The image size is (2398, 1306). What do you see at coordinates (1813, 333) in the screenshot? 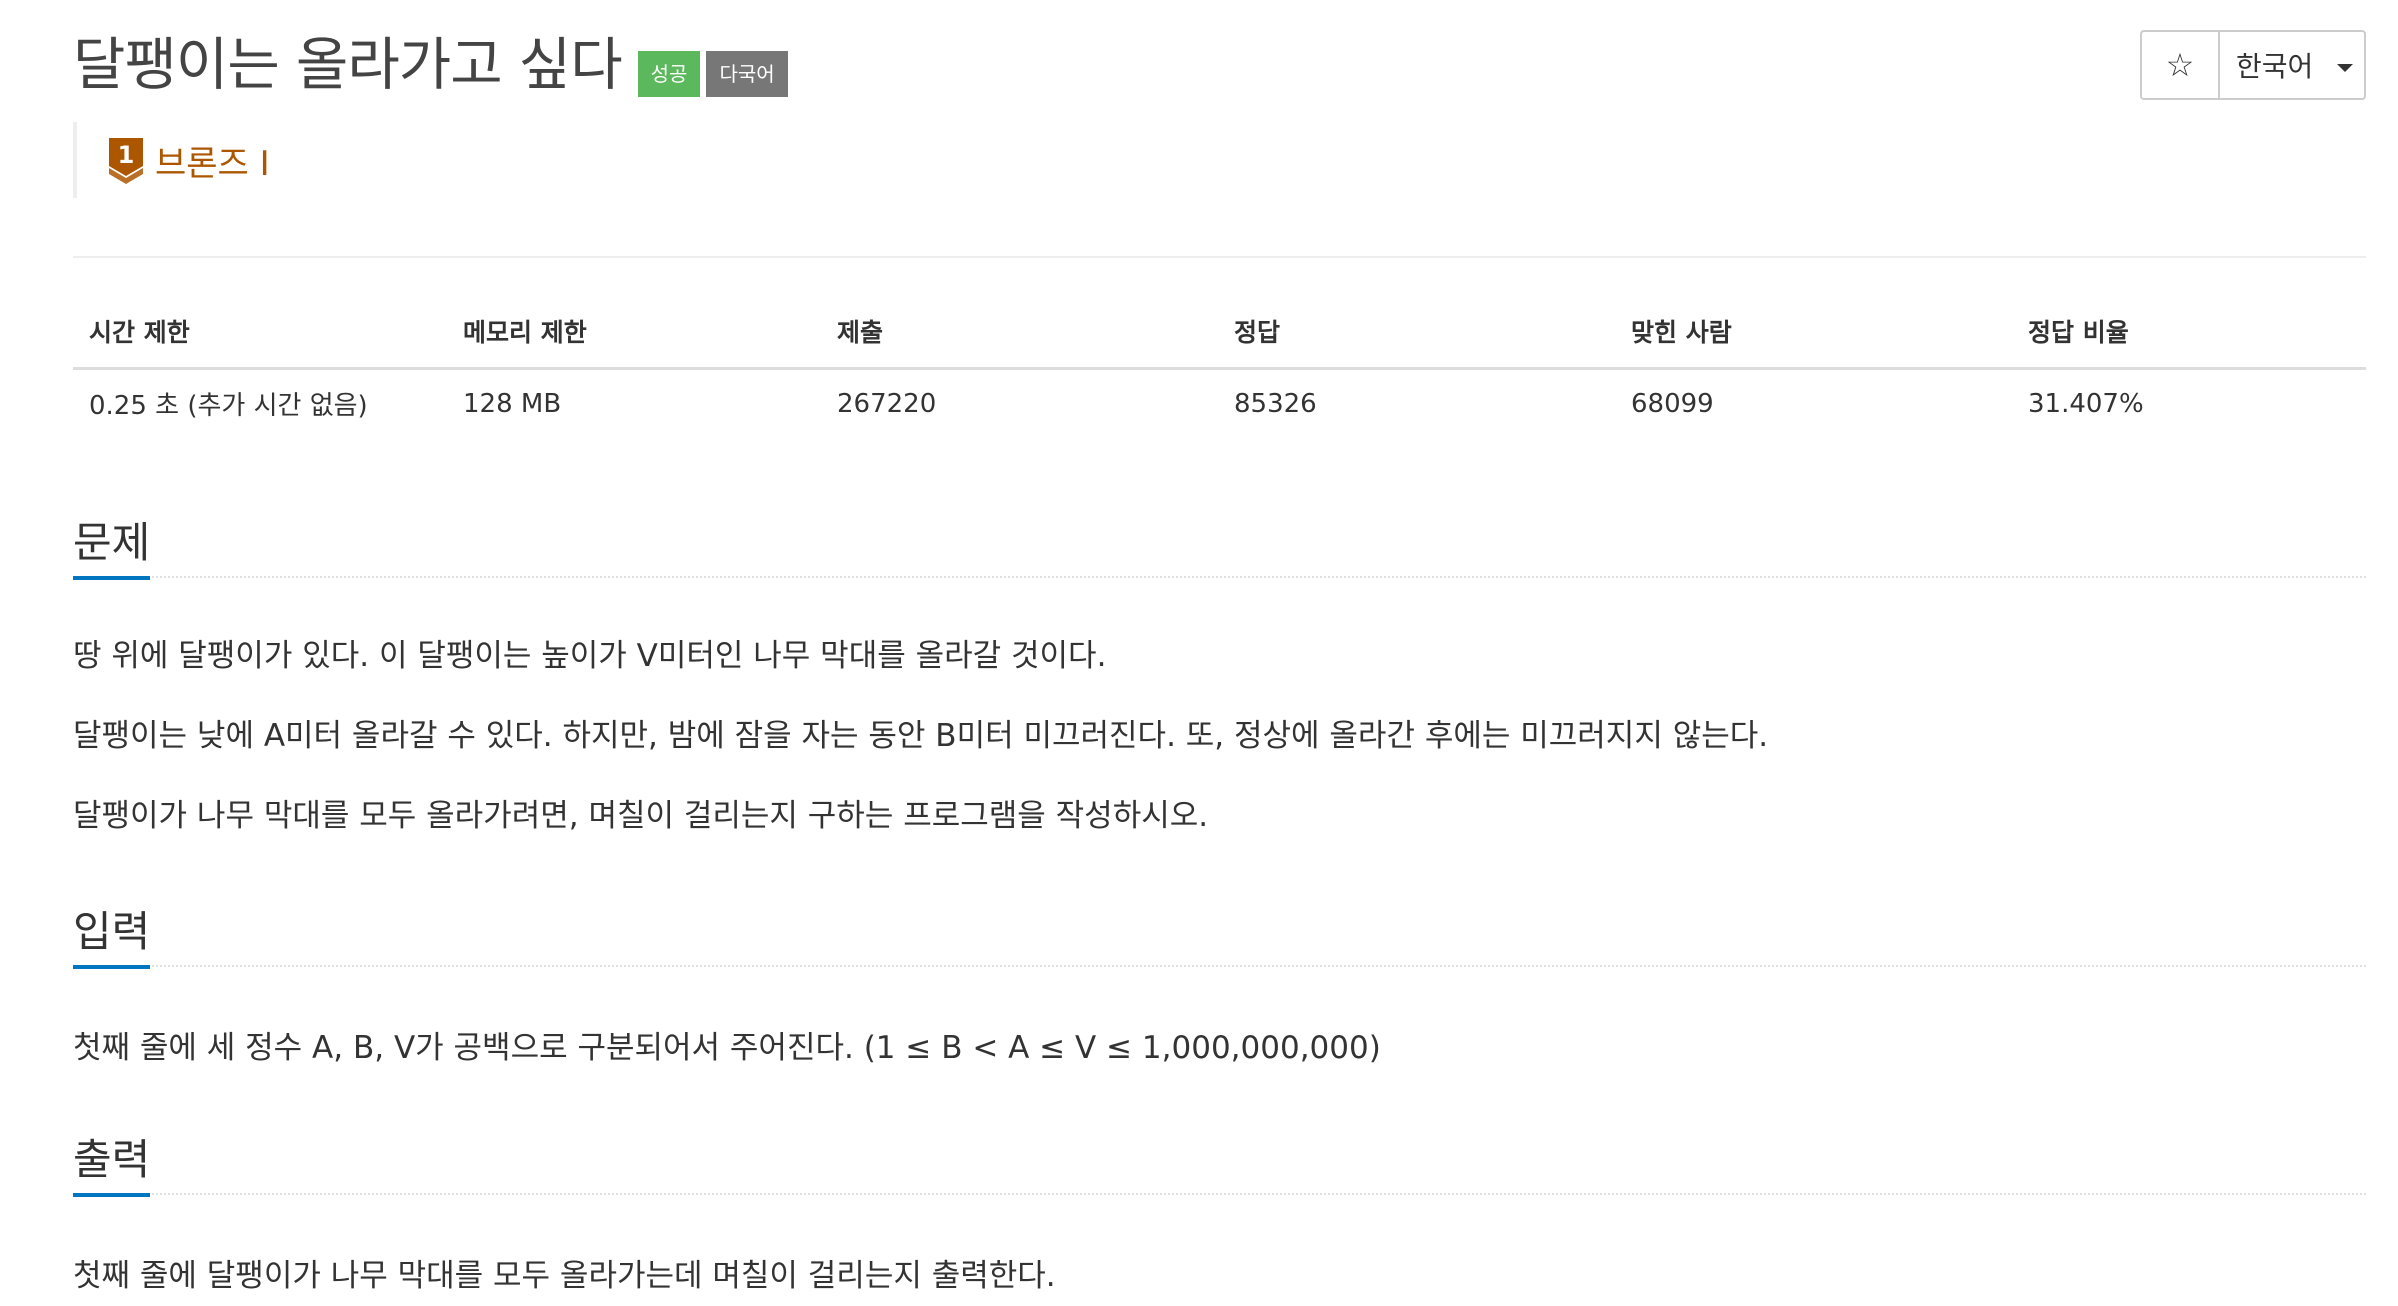
I see `header-solved-users: 맞힌 사람` at bounding box center [1813, 333].